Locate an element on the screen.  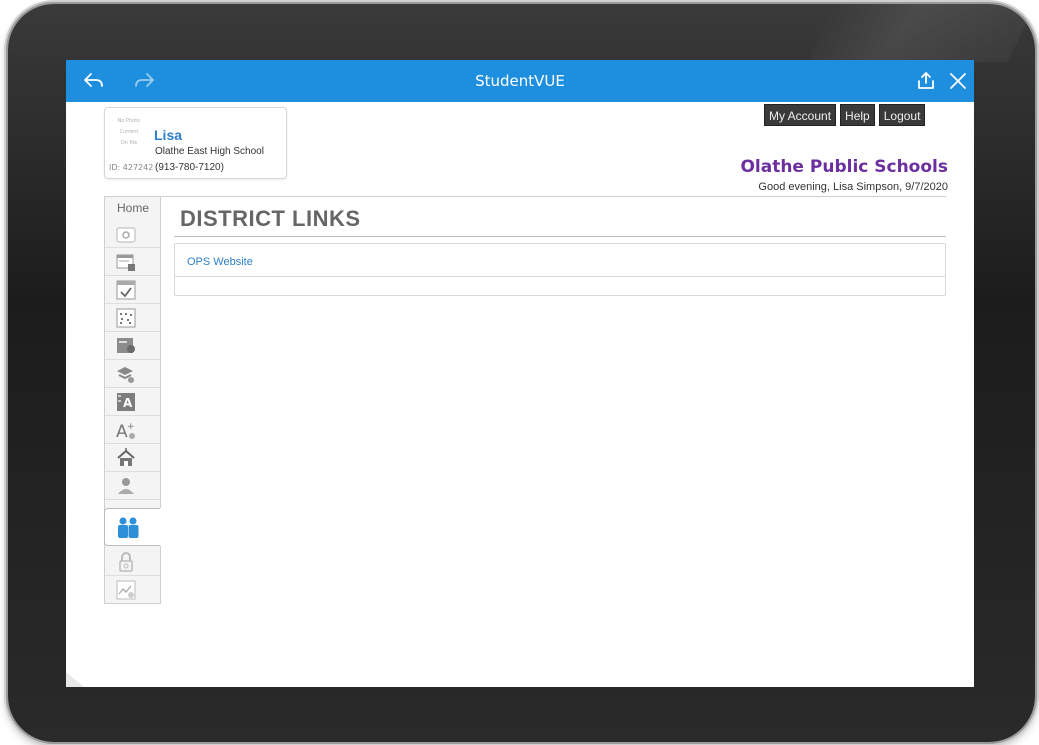
security-lock-icon is located at coordinates (126, 562).